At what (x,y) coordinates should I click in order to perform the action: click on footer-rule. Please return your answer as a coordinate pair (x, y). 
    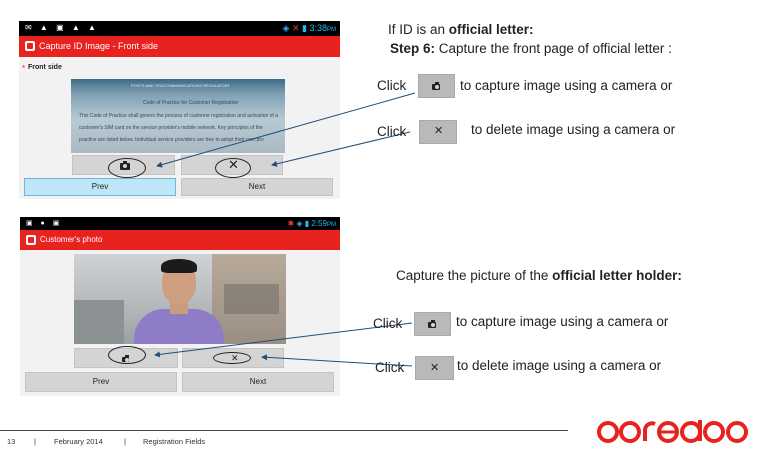
    Looking at the image, I should click on (284, 430).